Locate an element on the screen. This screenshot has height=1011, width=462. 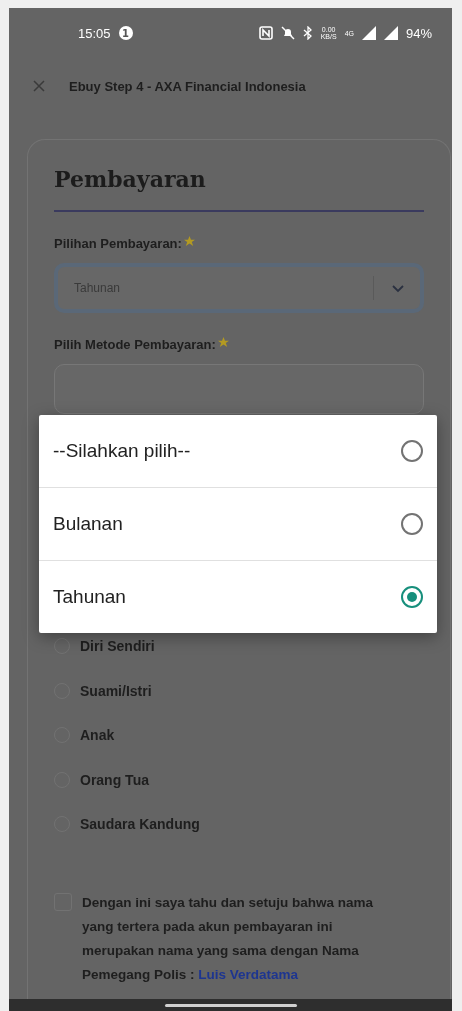
notification-count-badge: 1 is located at coordinates (125, 33).